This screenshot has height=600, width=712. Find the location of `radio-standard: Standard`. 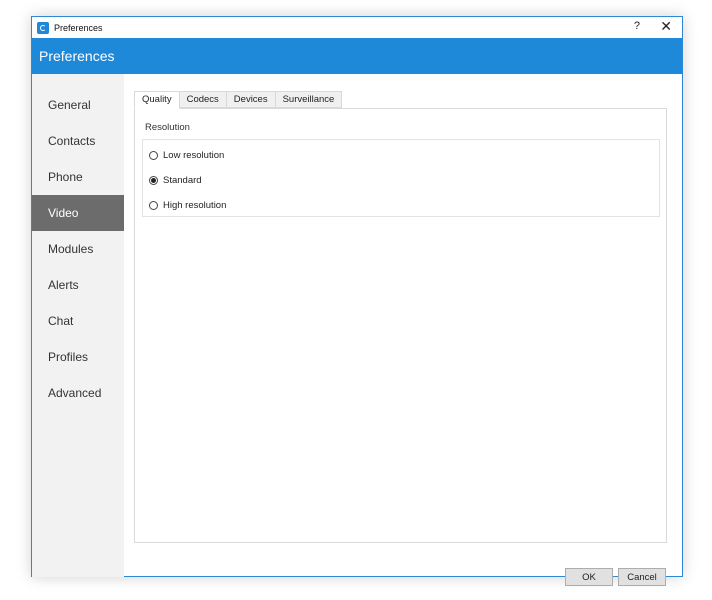

radio-standard: Standard is located at coordinates (175, 180).